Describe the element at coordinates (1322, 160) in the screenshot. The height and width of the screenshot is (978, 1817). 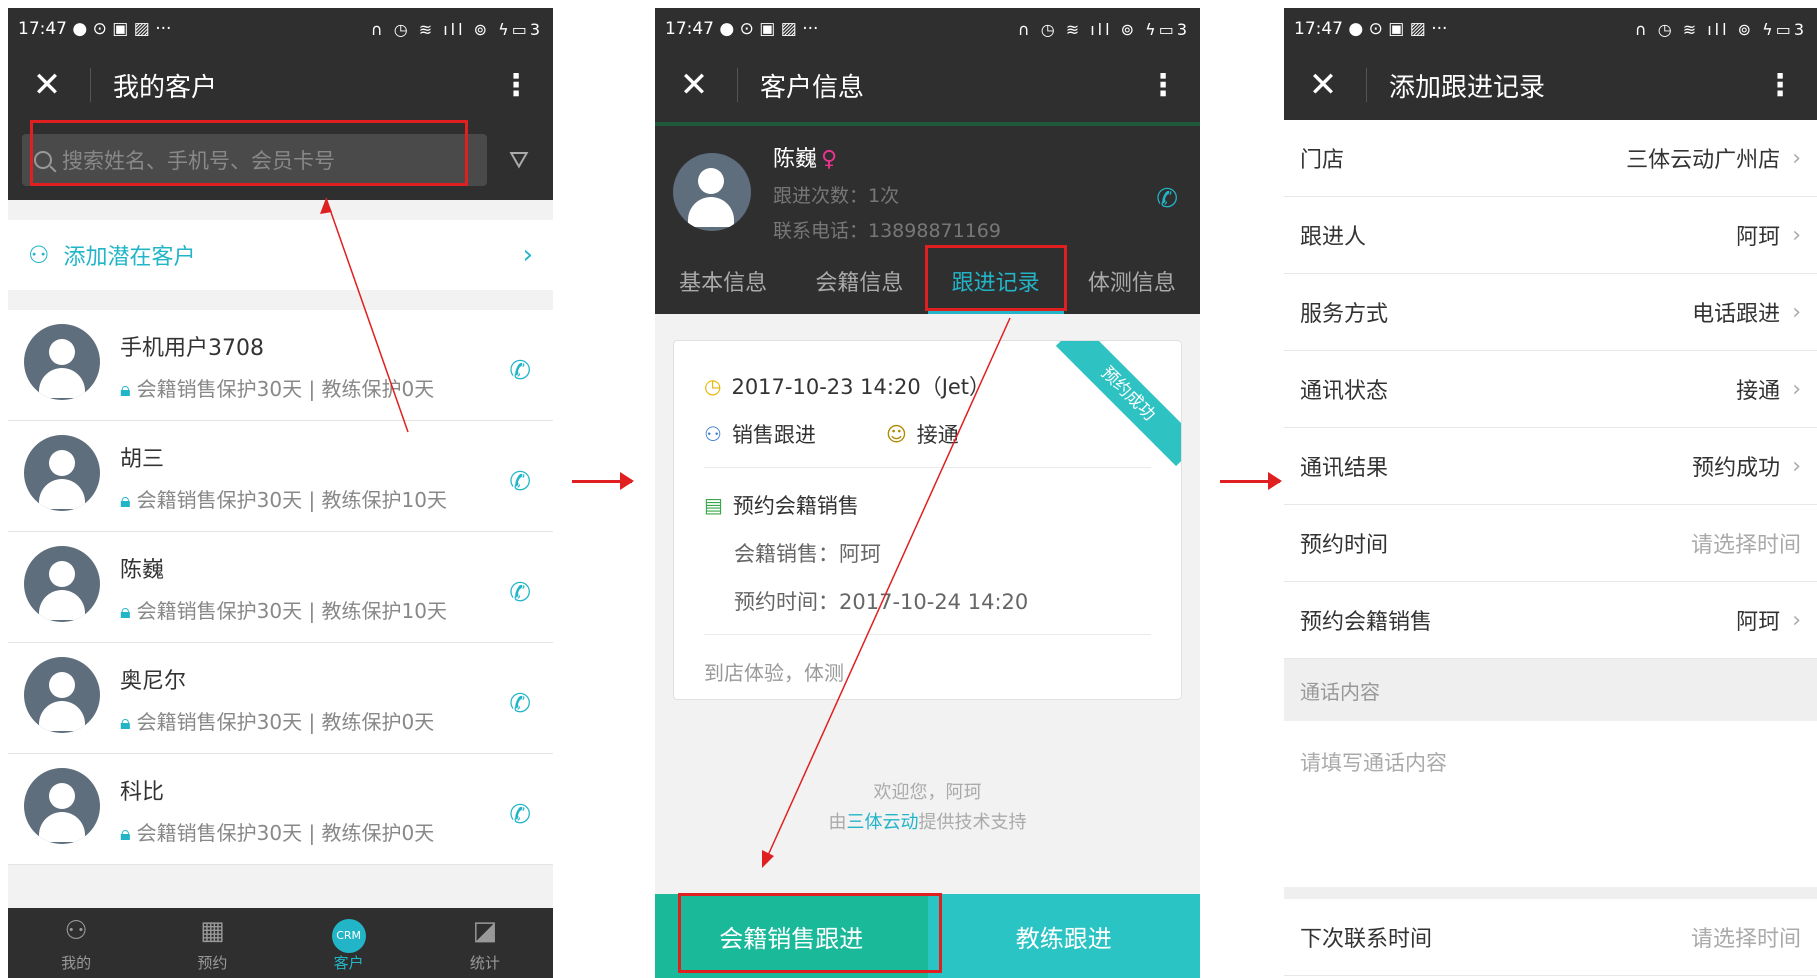
I see `field-label: 门店` at that location.